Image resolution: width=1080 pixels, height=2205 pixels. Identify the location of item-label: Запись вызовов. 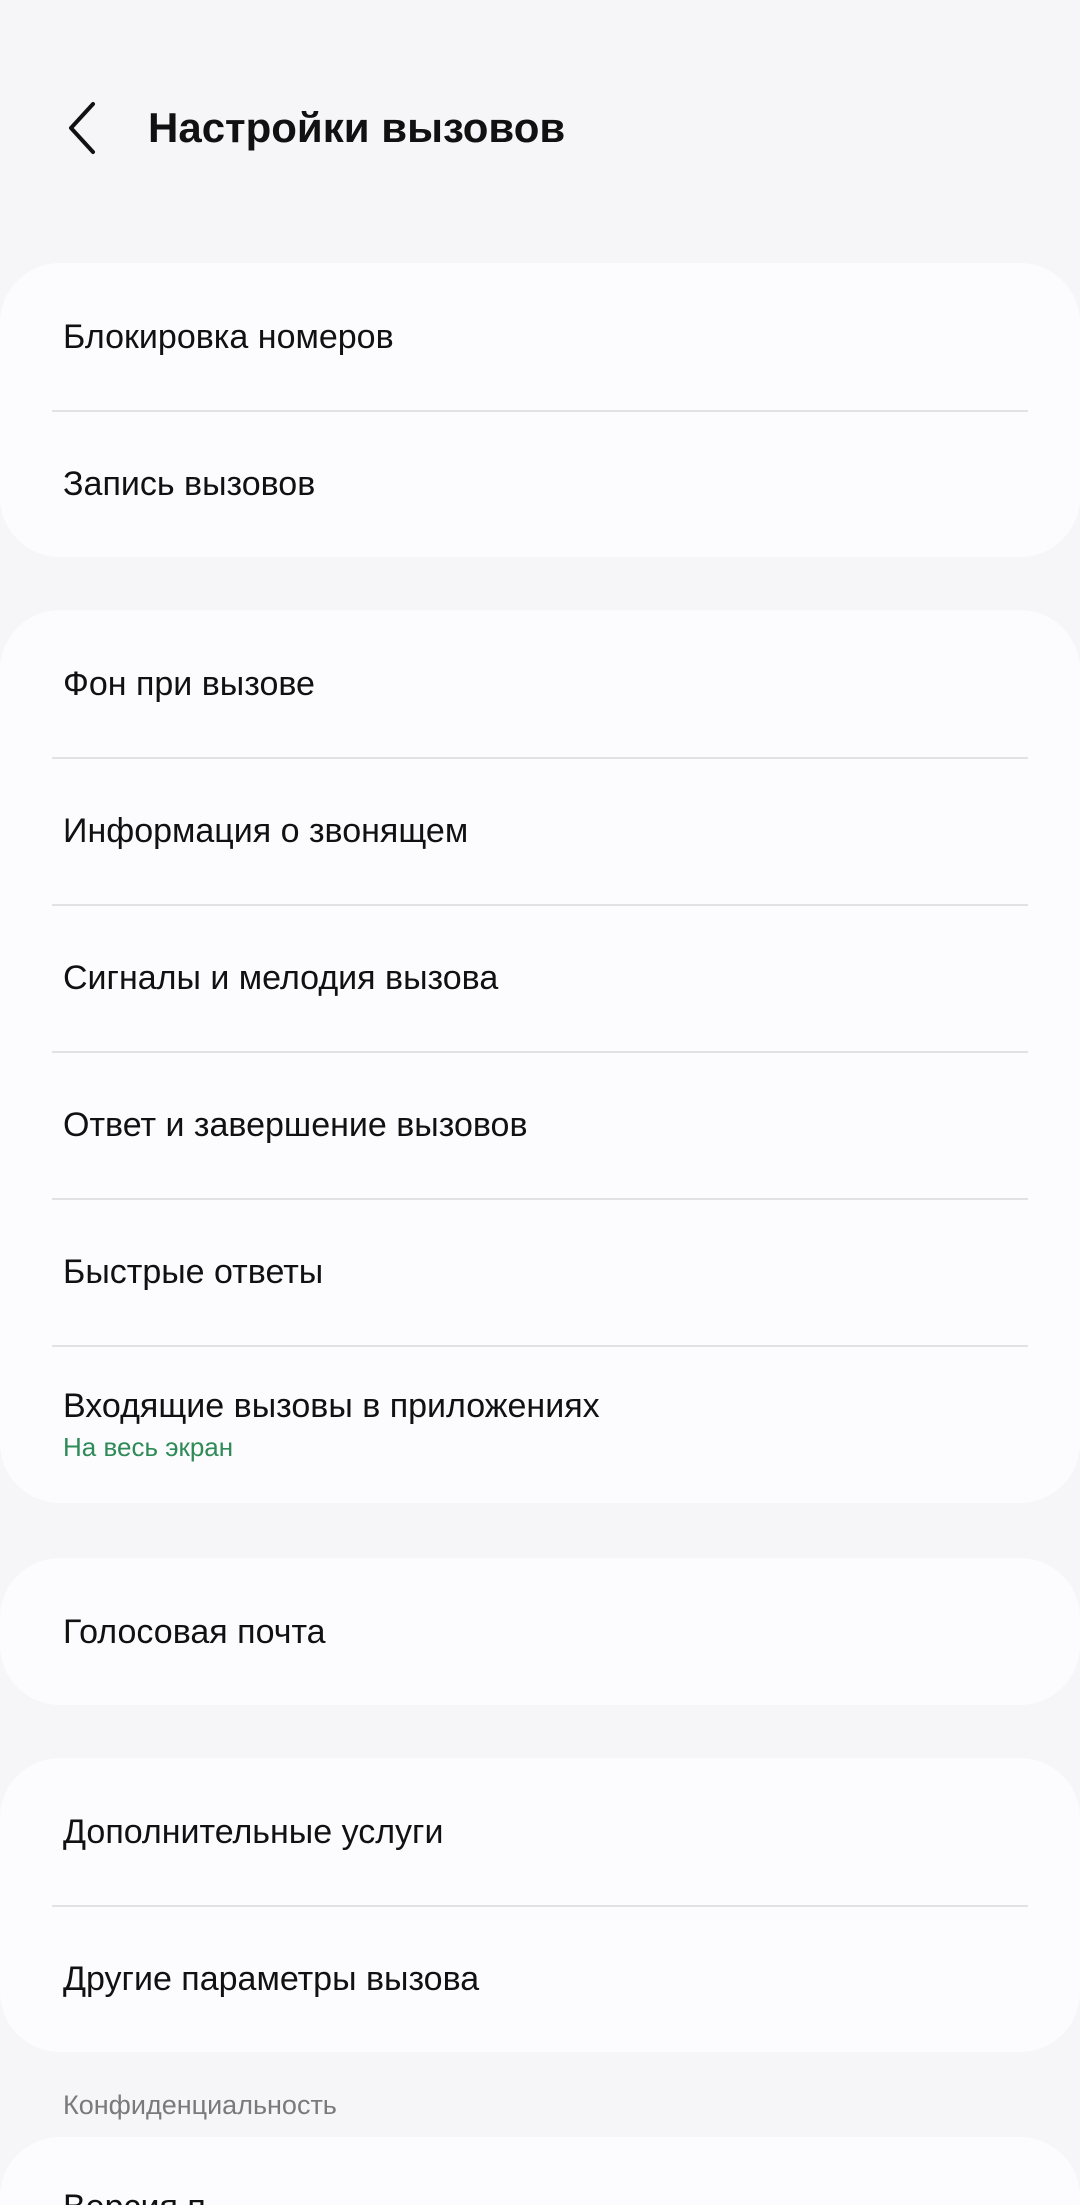
(189, 483).